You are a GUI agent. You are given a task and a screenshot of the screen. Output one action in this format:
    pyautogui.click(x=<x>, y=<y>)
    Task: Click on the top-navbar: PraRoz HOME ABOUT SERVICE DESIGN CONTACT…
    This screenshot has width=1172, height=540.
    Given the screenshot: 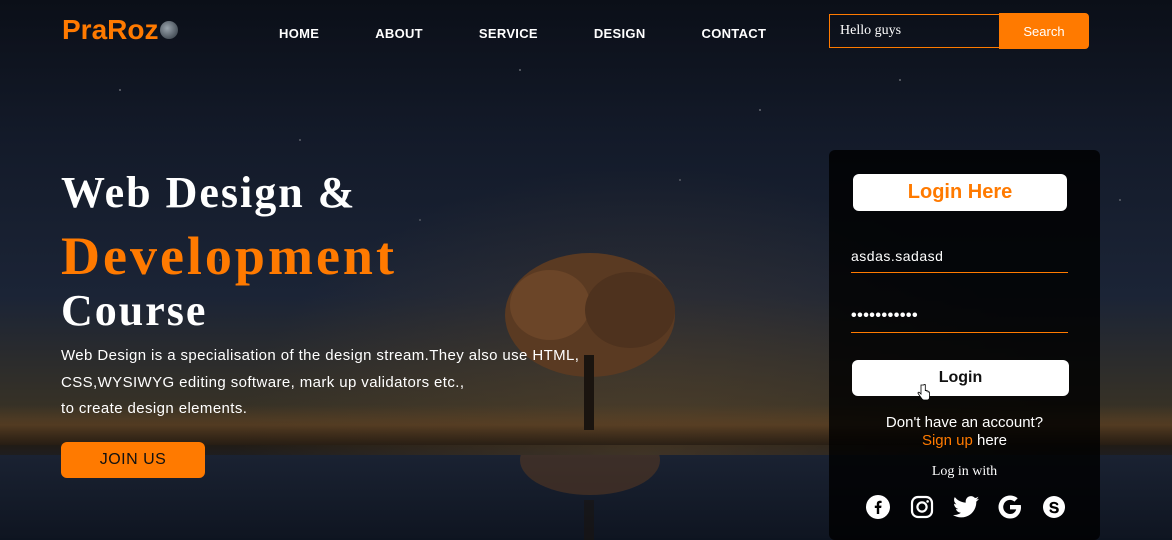 What is the action you would take?
    pyautogui.click(x=586, y=31)
    